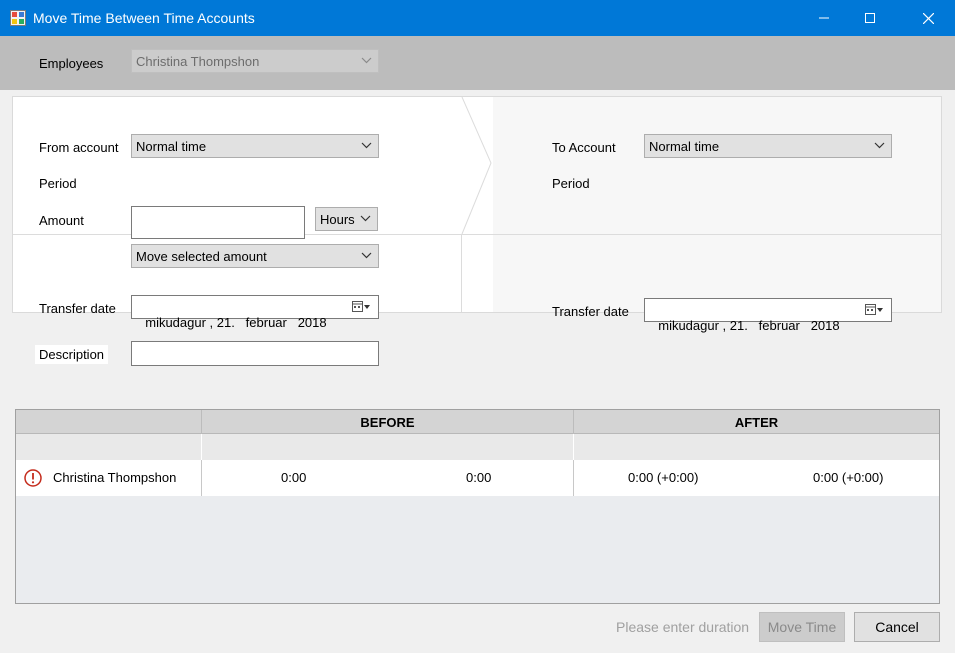  What do you see at coordinates (802, 627) in the screenshot?
I see `move-time-button: Move Time` at bounding box center [802, 627].